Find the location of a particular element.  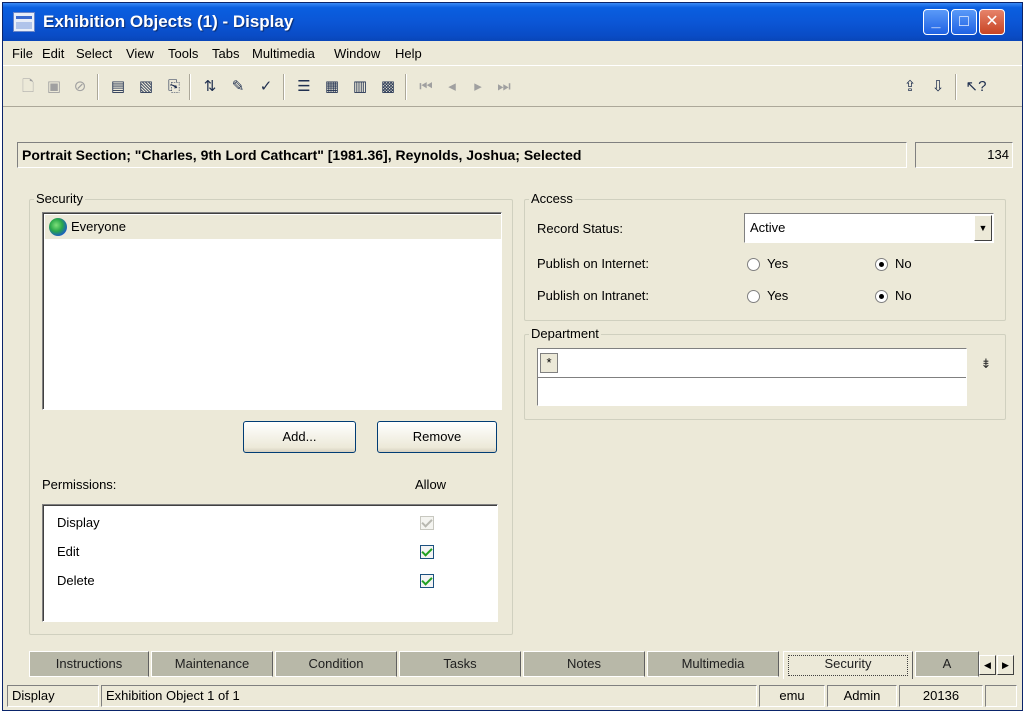

tab-multimedia: Multimedia is located at coordinates (713, 664).